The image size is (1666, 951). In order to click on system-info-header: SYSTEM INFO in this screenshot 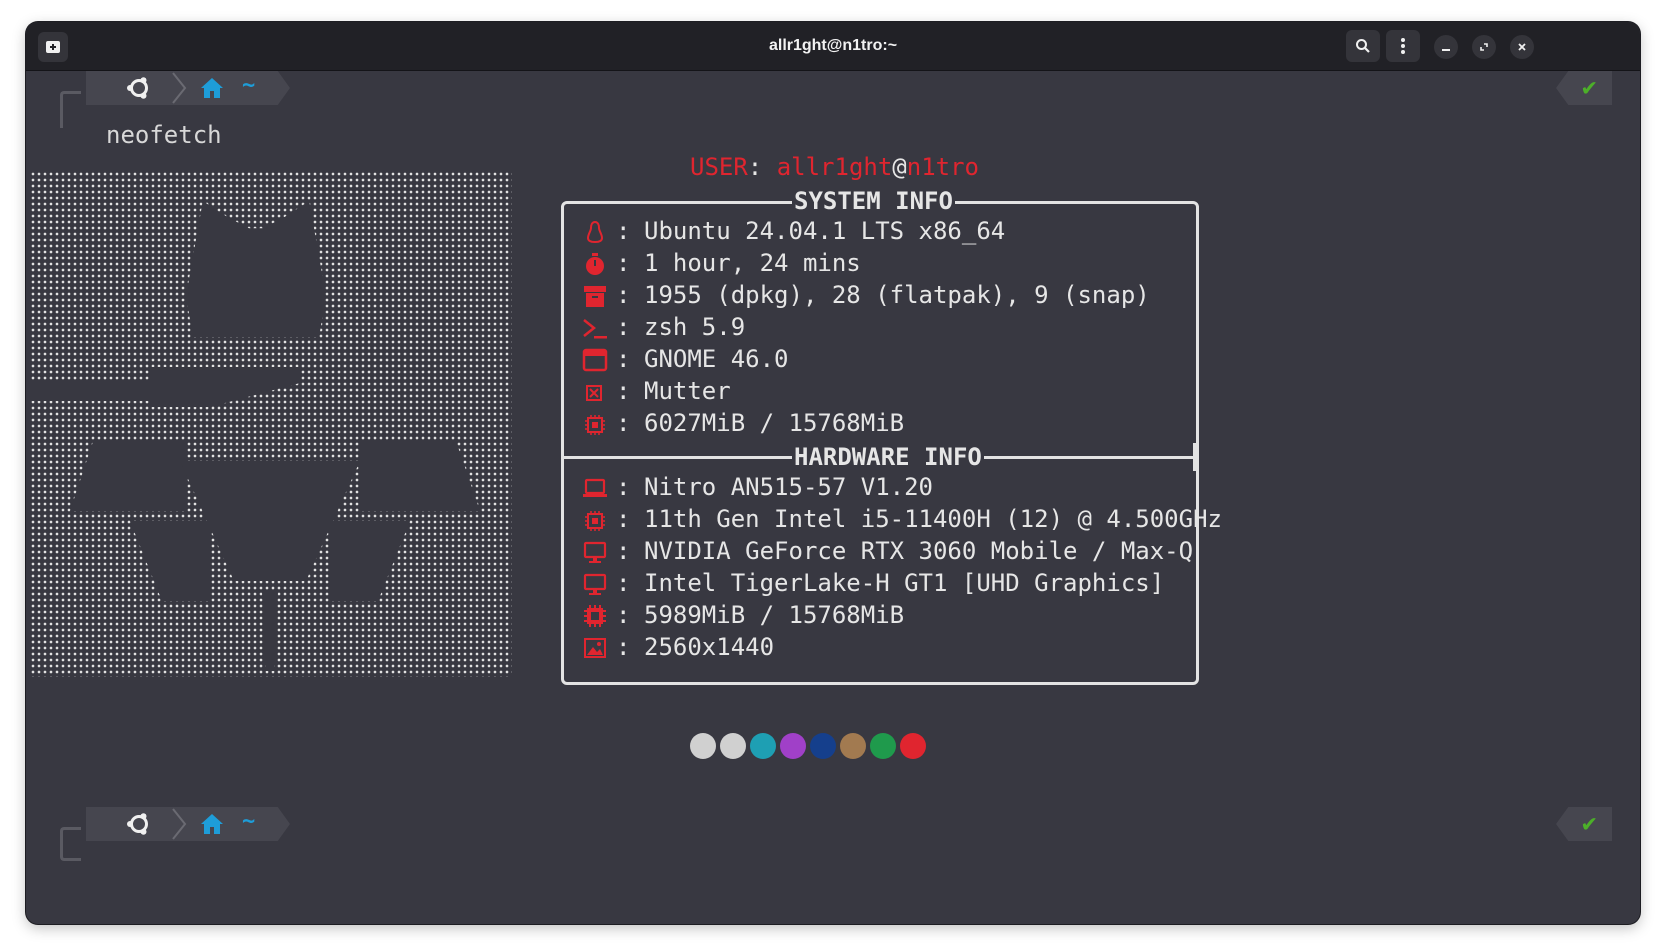, I will do `click(873, 201)`.